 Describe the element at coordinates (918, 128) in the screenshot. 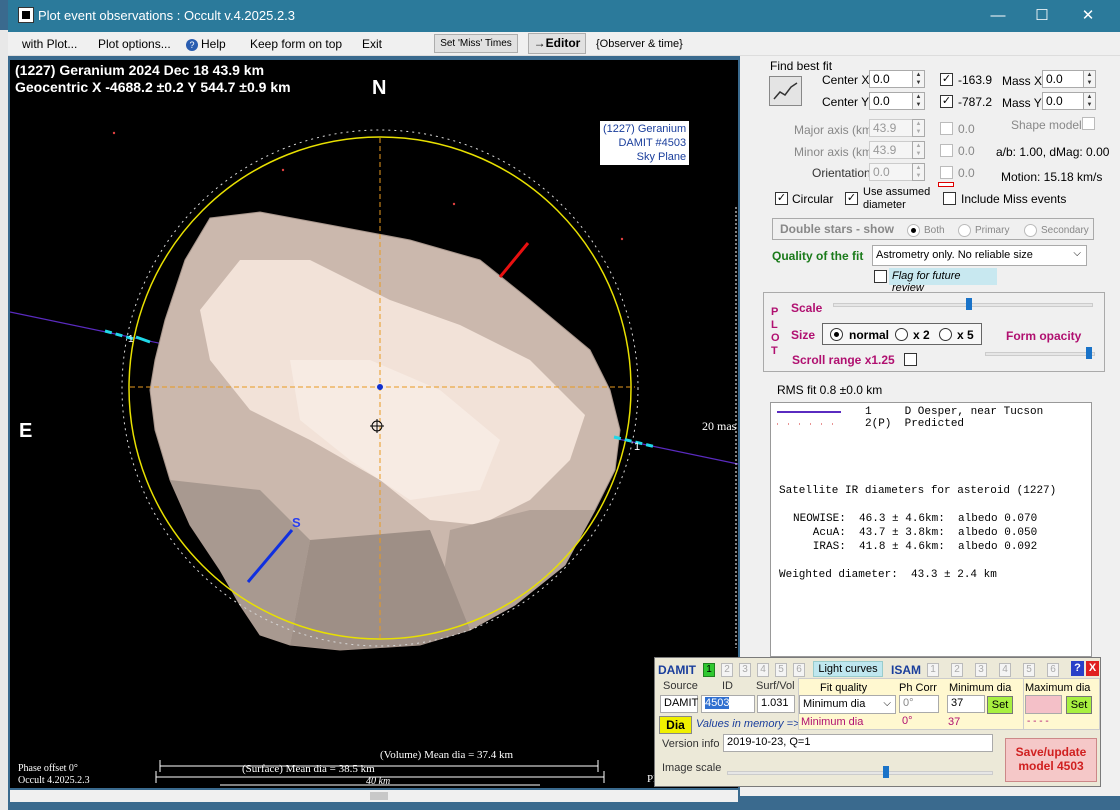

I see `major-axis-spinner: ▲ ▼` at that location.